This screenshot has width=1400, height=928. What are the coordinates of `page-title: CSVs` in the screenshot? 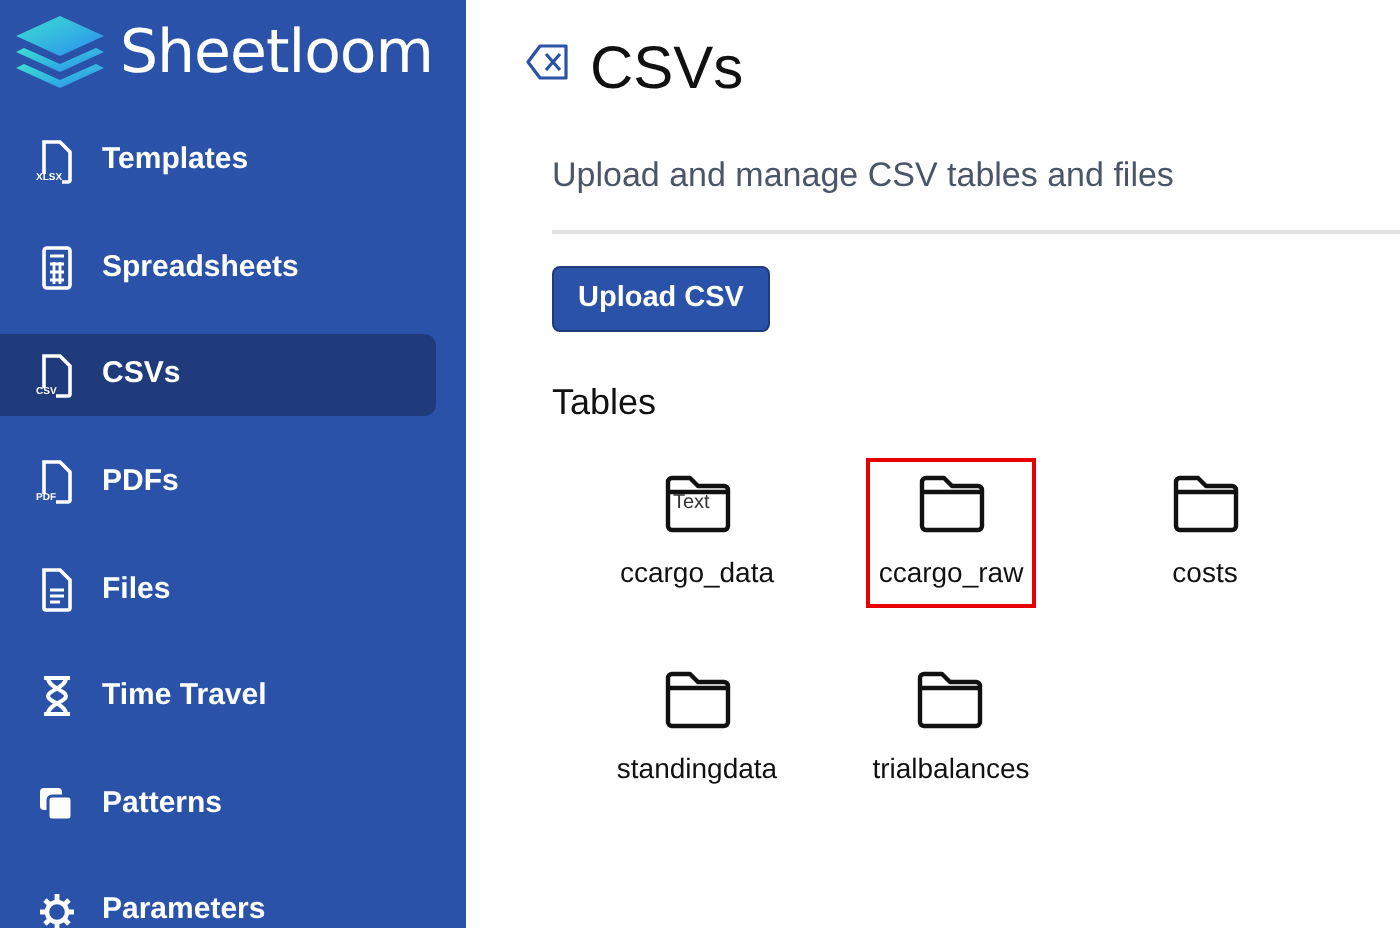 It's located at (667, 70).